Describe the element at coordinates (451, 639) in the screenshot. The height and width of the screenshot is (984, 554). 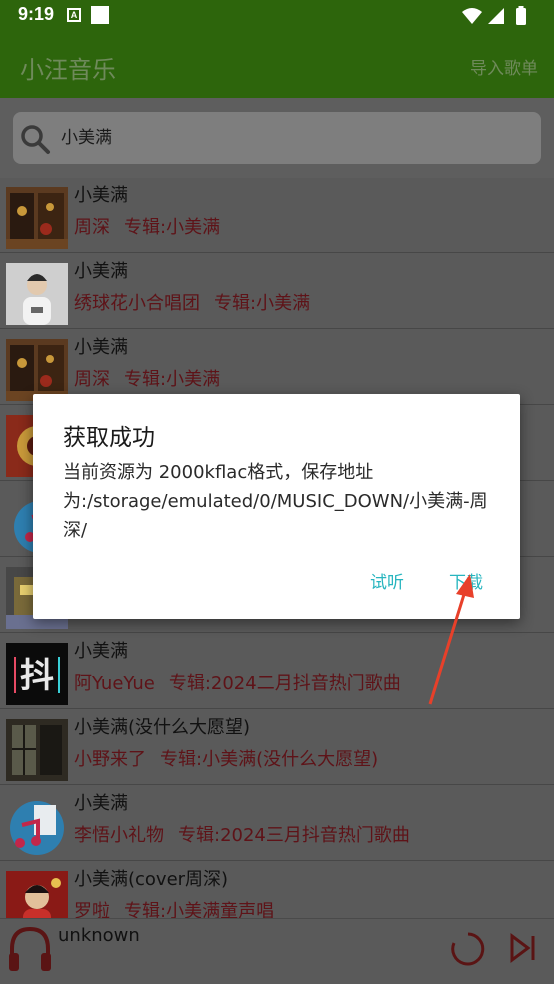
I see `annotation-arrow-icon` at that location.